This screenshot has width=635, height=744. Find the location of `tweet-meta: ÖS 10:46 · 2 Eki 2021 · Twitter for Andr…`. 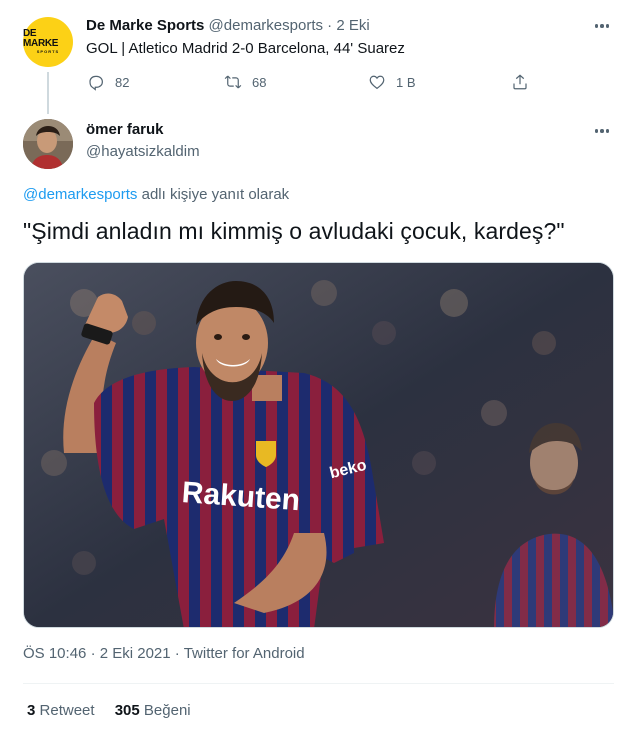

tweet-meta: ÖS 10:46 · 2 Eki 2021 · Twitter for Andr… is located at coordinates (164, 653).